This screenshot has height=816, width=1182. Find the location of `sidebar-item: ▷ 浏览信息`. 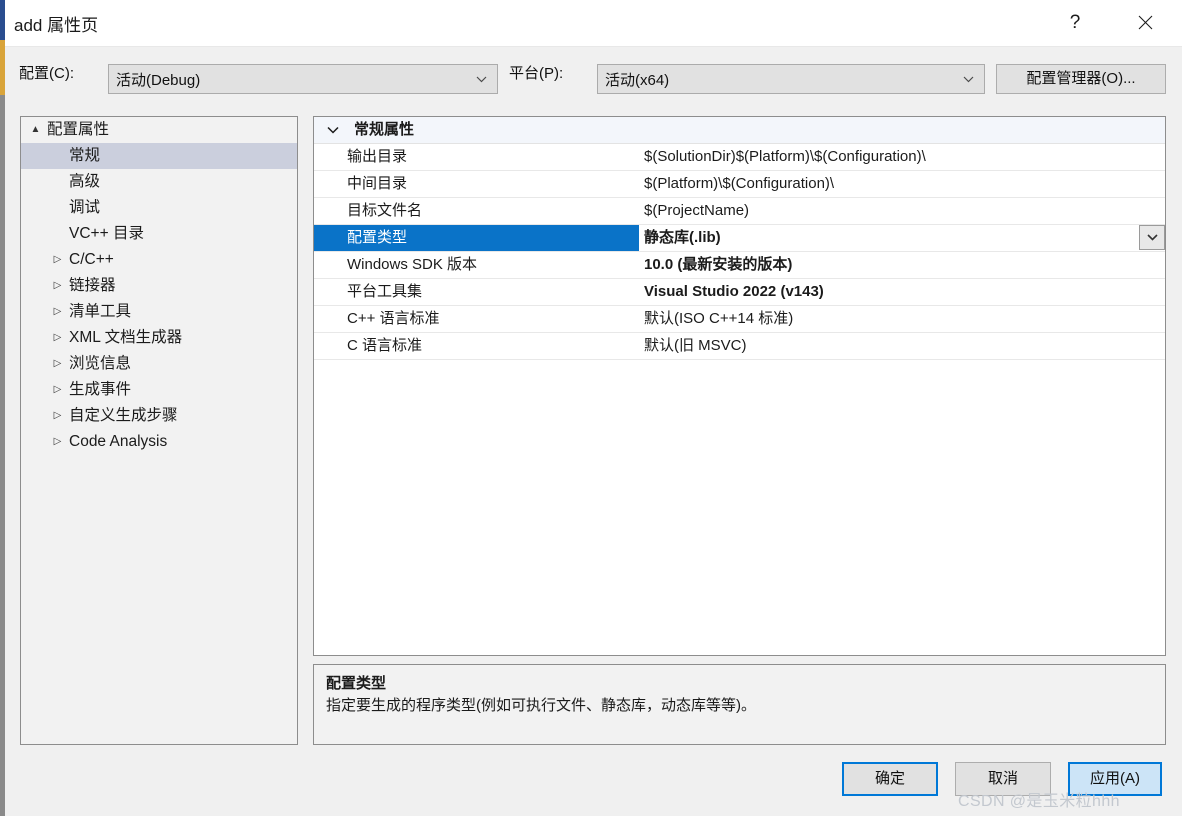

sidebar-item: ▷ 浏览信息 is located at coordinates (159, 364).